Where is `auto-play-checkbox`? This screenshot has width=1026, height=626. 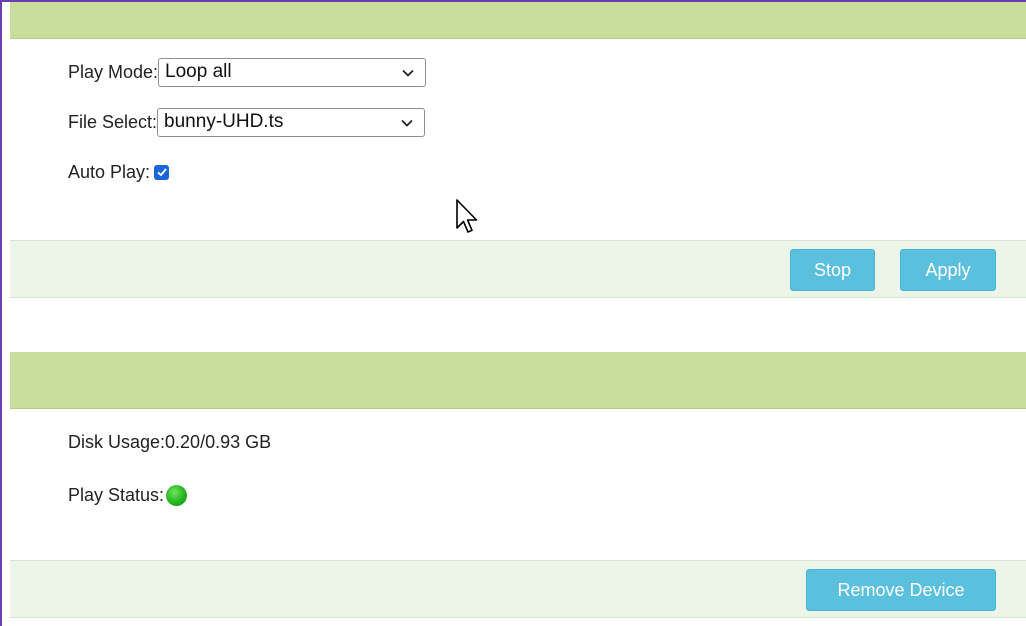
auto-play-checkbox is located at coordinates (162, 172).